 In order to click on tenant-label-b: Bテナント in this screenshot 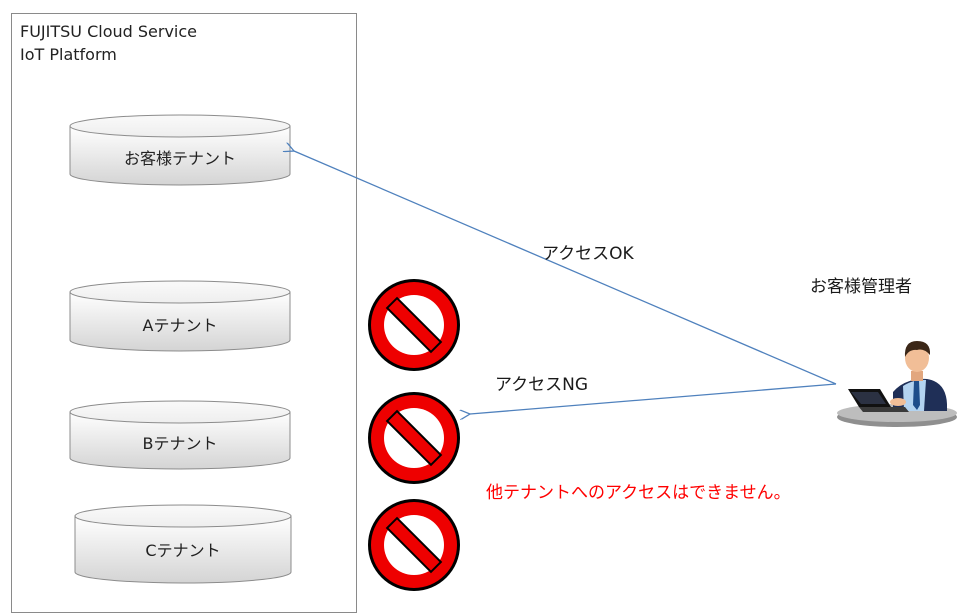, I will do `click(180, 443)`.